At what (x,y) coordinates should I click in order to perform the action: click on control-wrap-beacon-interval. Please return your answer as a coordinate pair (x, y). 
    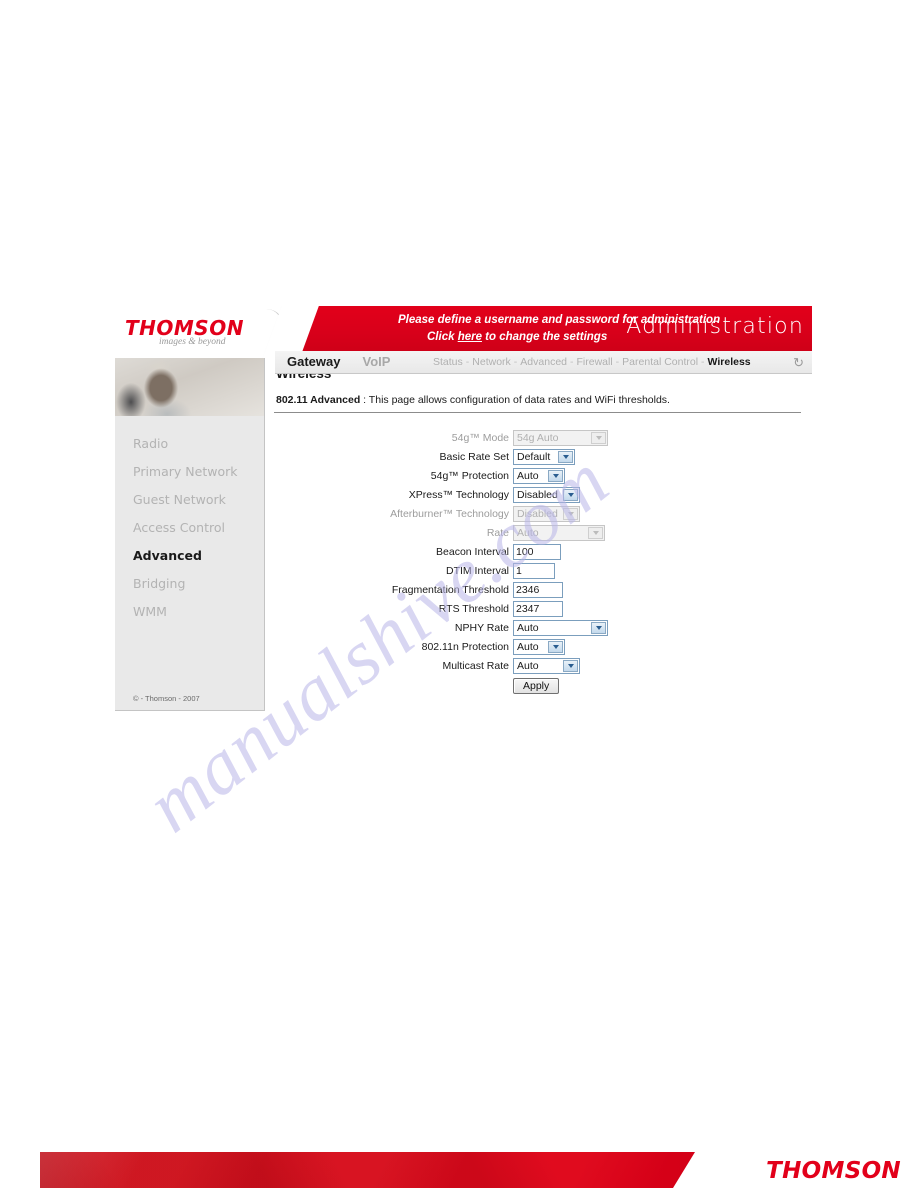
    Looking at the image, I should click on (537, 551).